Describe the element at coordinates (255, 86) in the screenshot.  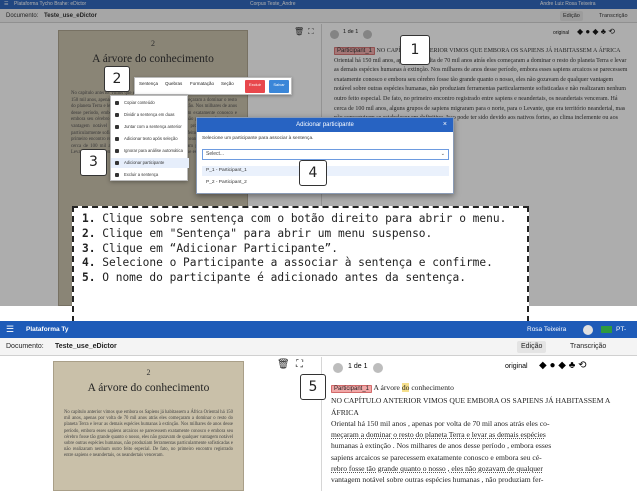
I see `delete-button: Excluir` at that location.